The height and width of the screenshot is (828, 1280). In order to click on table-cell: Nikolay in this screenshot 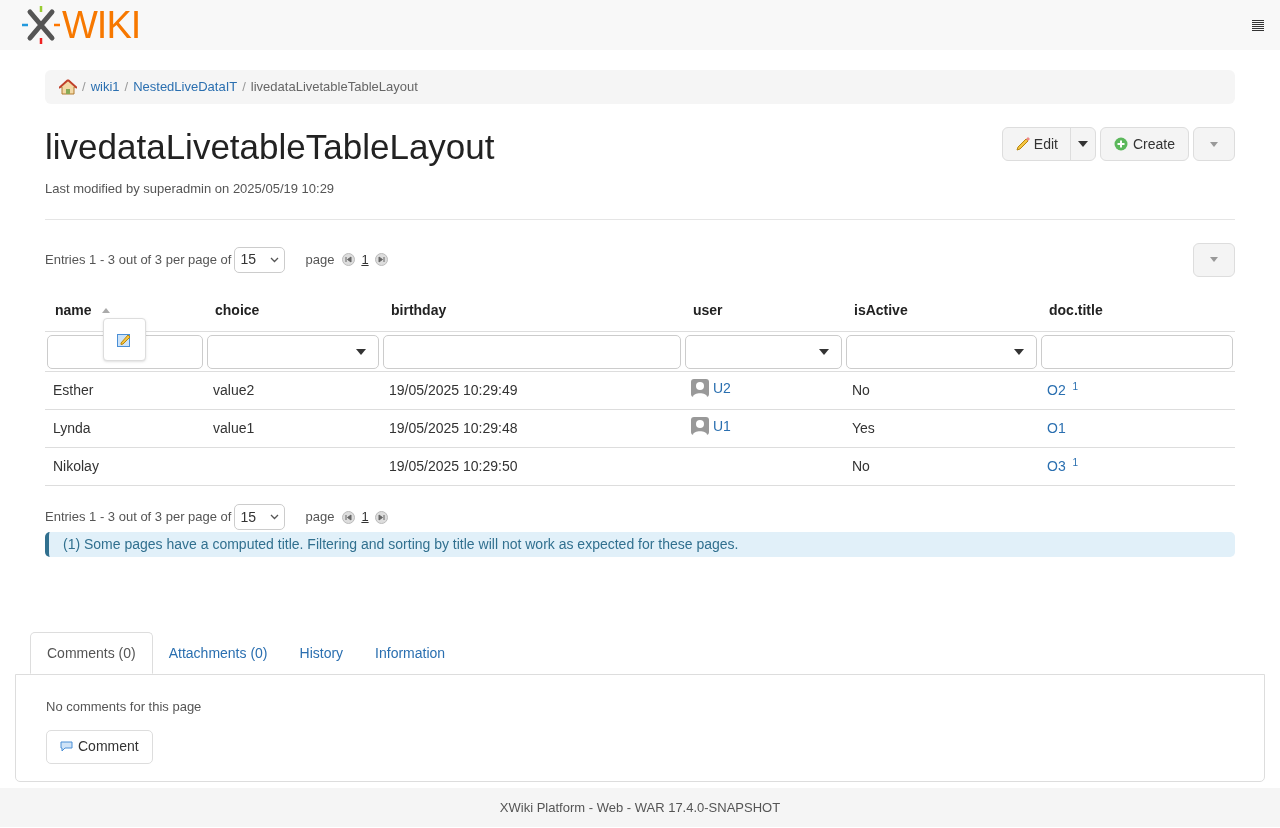, I will do `click(125, 466)`.